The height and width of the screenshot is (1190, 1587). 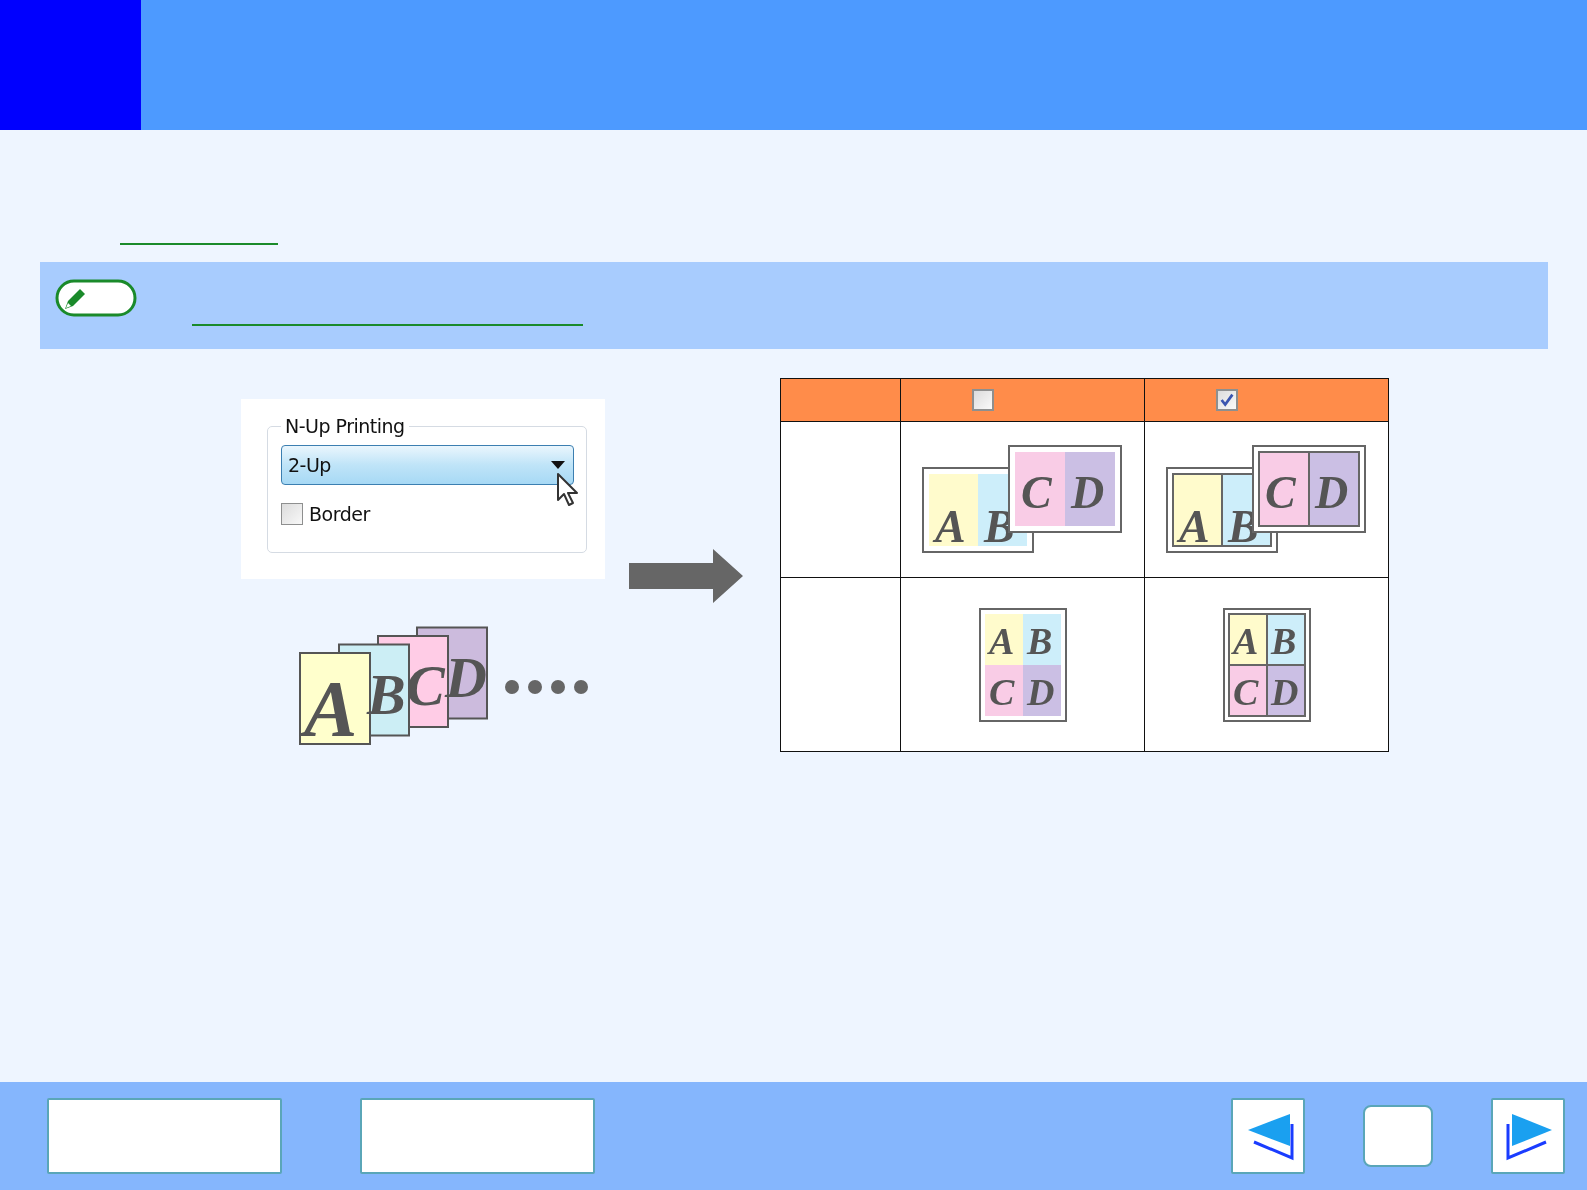 What do you see at coordinates (292, 514) in the screenshot?
I see `checkbox` at bounding box center [292, 514].